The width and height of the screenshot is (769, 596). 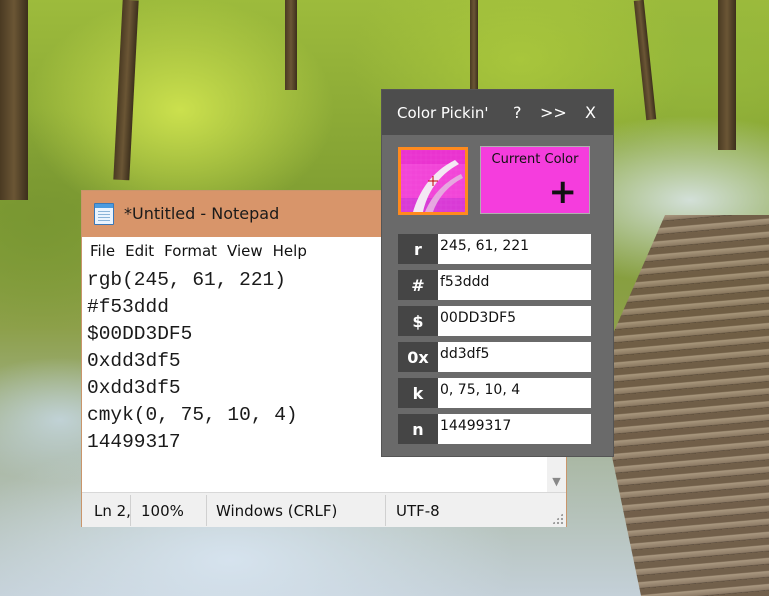 I want to click on cmyk-value-field: 0, 75, 10, 4, so click(x=514, y=393).